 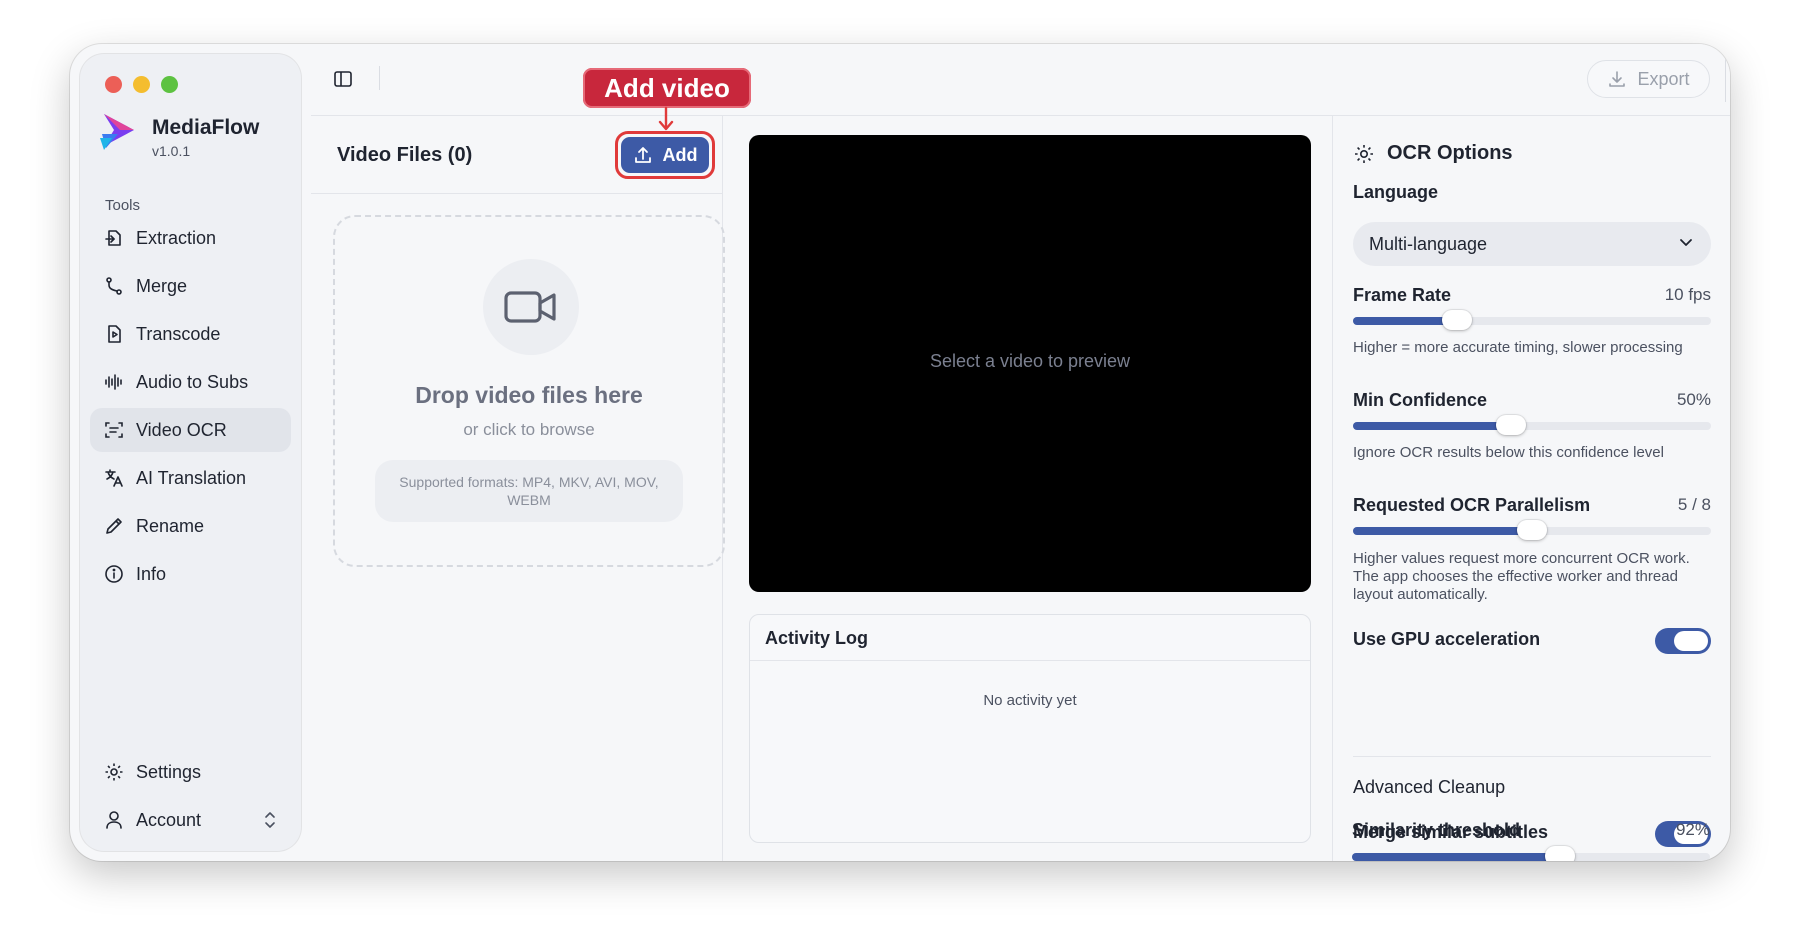 I want to click on pencil-icon, so click(x=114, y=526).